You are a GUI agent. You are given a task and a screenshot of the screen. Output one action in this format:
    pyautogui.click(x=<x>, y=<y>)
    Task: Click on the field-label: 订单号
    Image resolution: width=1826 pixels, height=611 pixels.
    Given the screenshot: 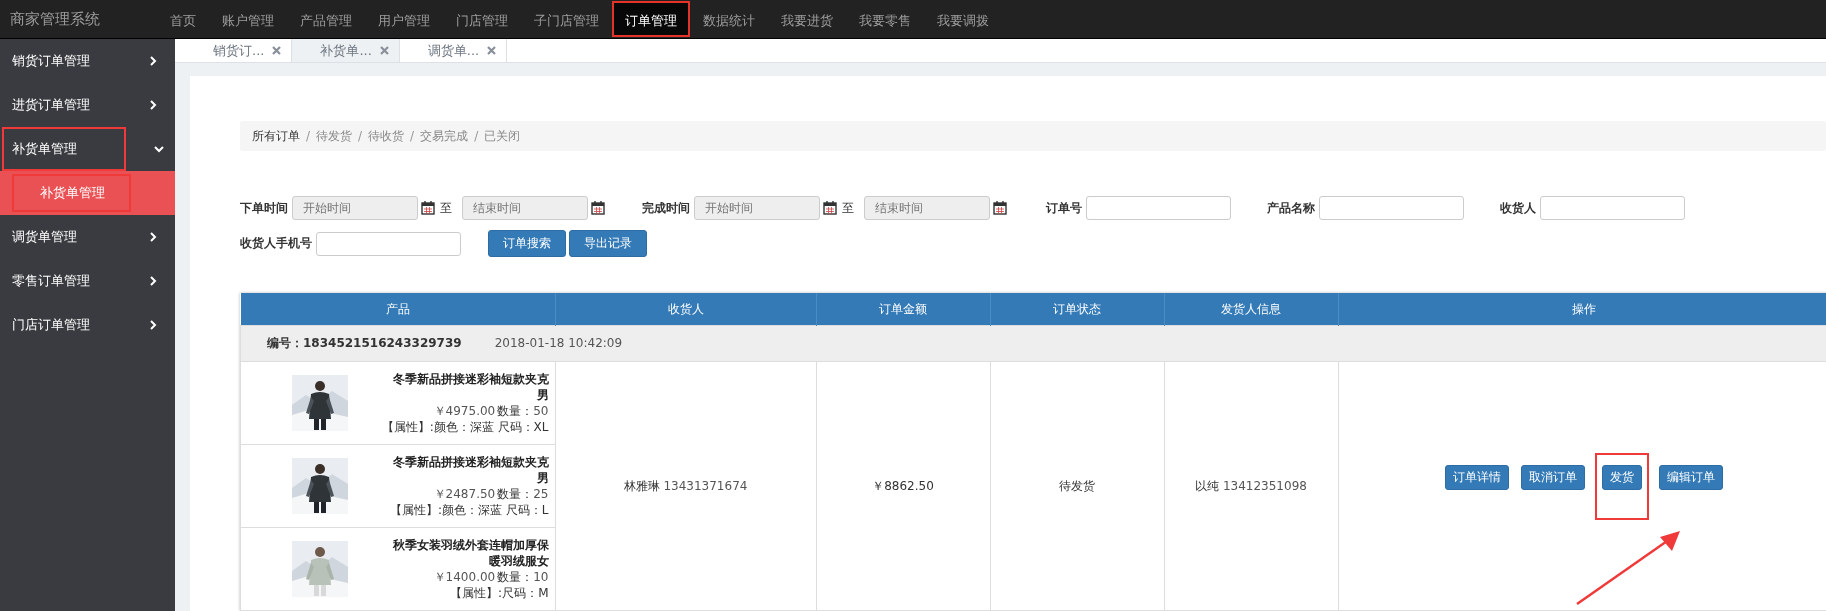 What is the action you would take?
    pyautogui.click(x=1064, y=208)
    